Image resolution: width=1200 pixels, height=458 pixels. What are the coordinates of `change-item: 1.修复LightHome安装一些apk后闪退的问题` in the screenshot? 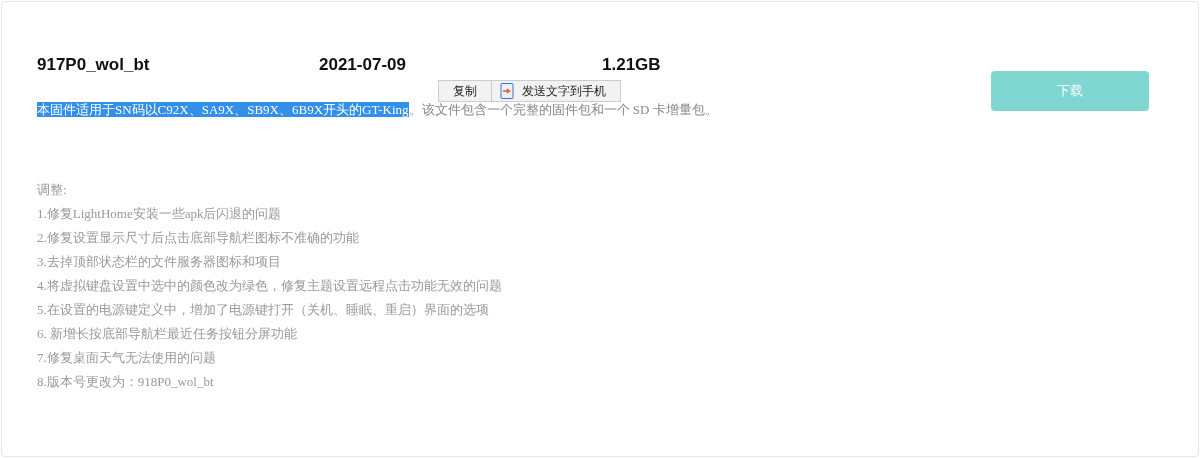 It's located at (160, 214).